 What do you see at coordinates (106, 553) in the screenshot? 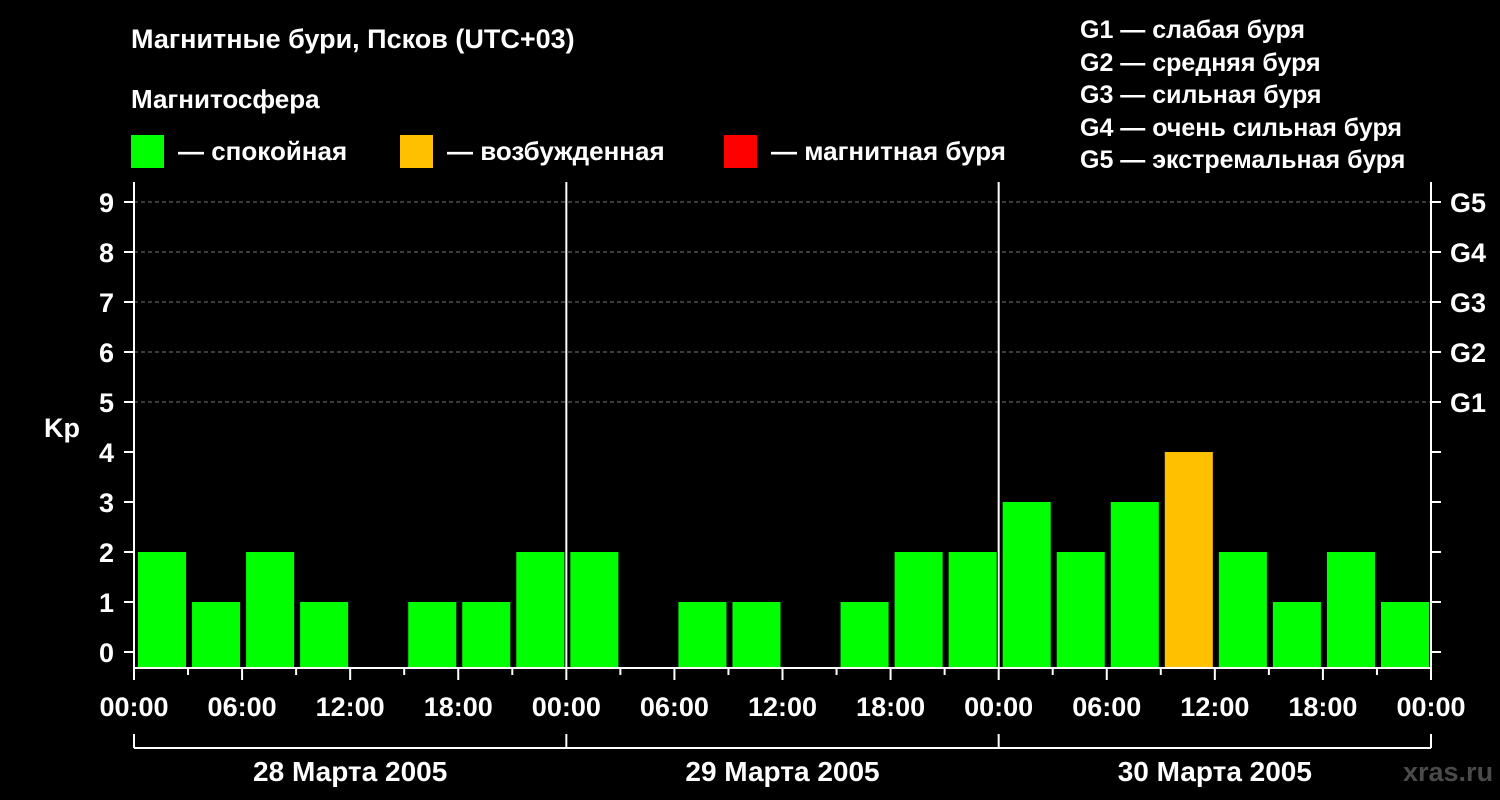
I see `y-tick-label: 2` at bounding box center [106, 553].